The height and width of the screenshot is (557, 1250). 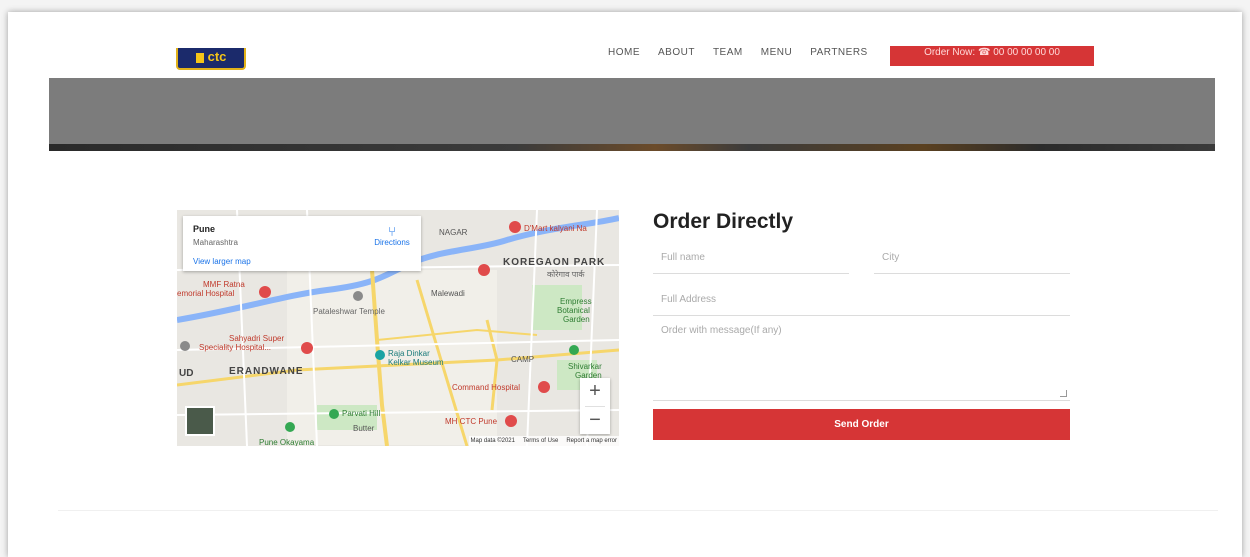 I want to click on order-form-title: Order Directly, so click(x=723, y=221).